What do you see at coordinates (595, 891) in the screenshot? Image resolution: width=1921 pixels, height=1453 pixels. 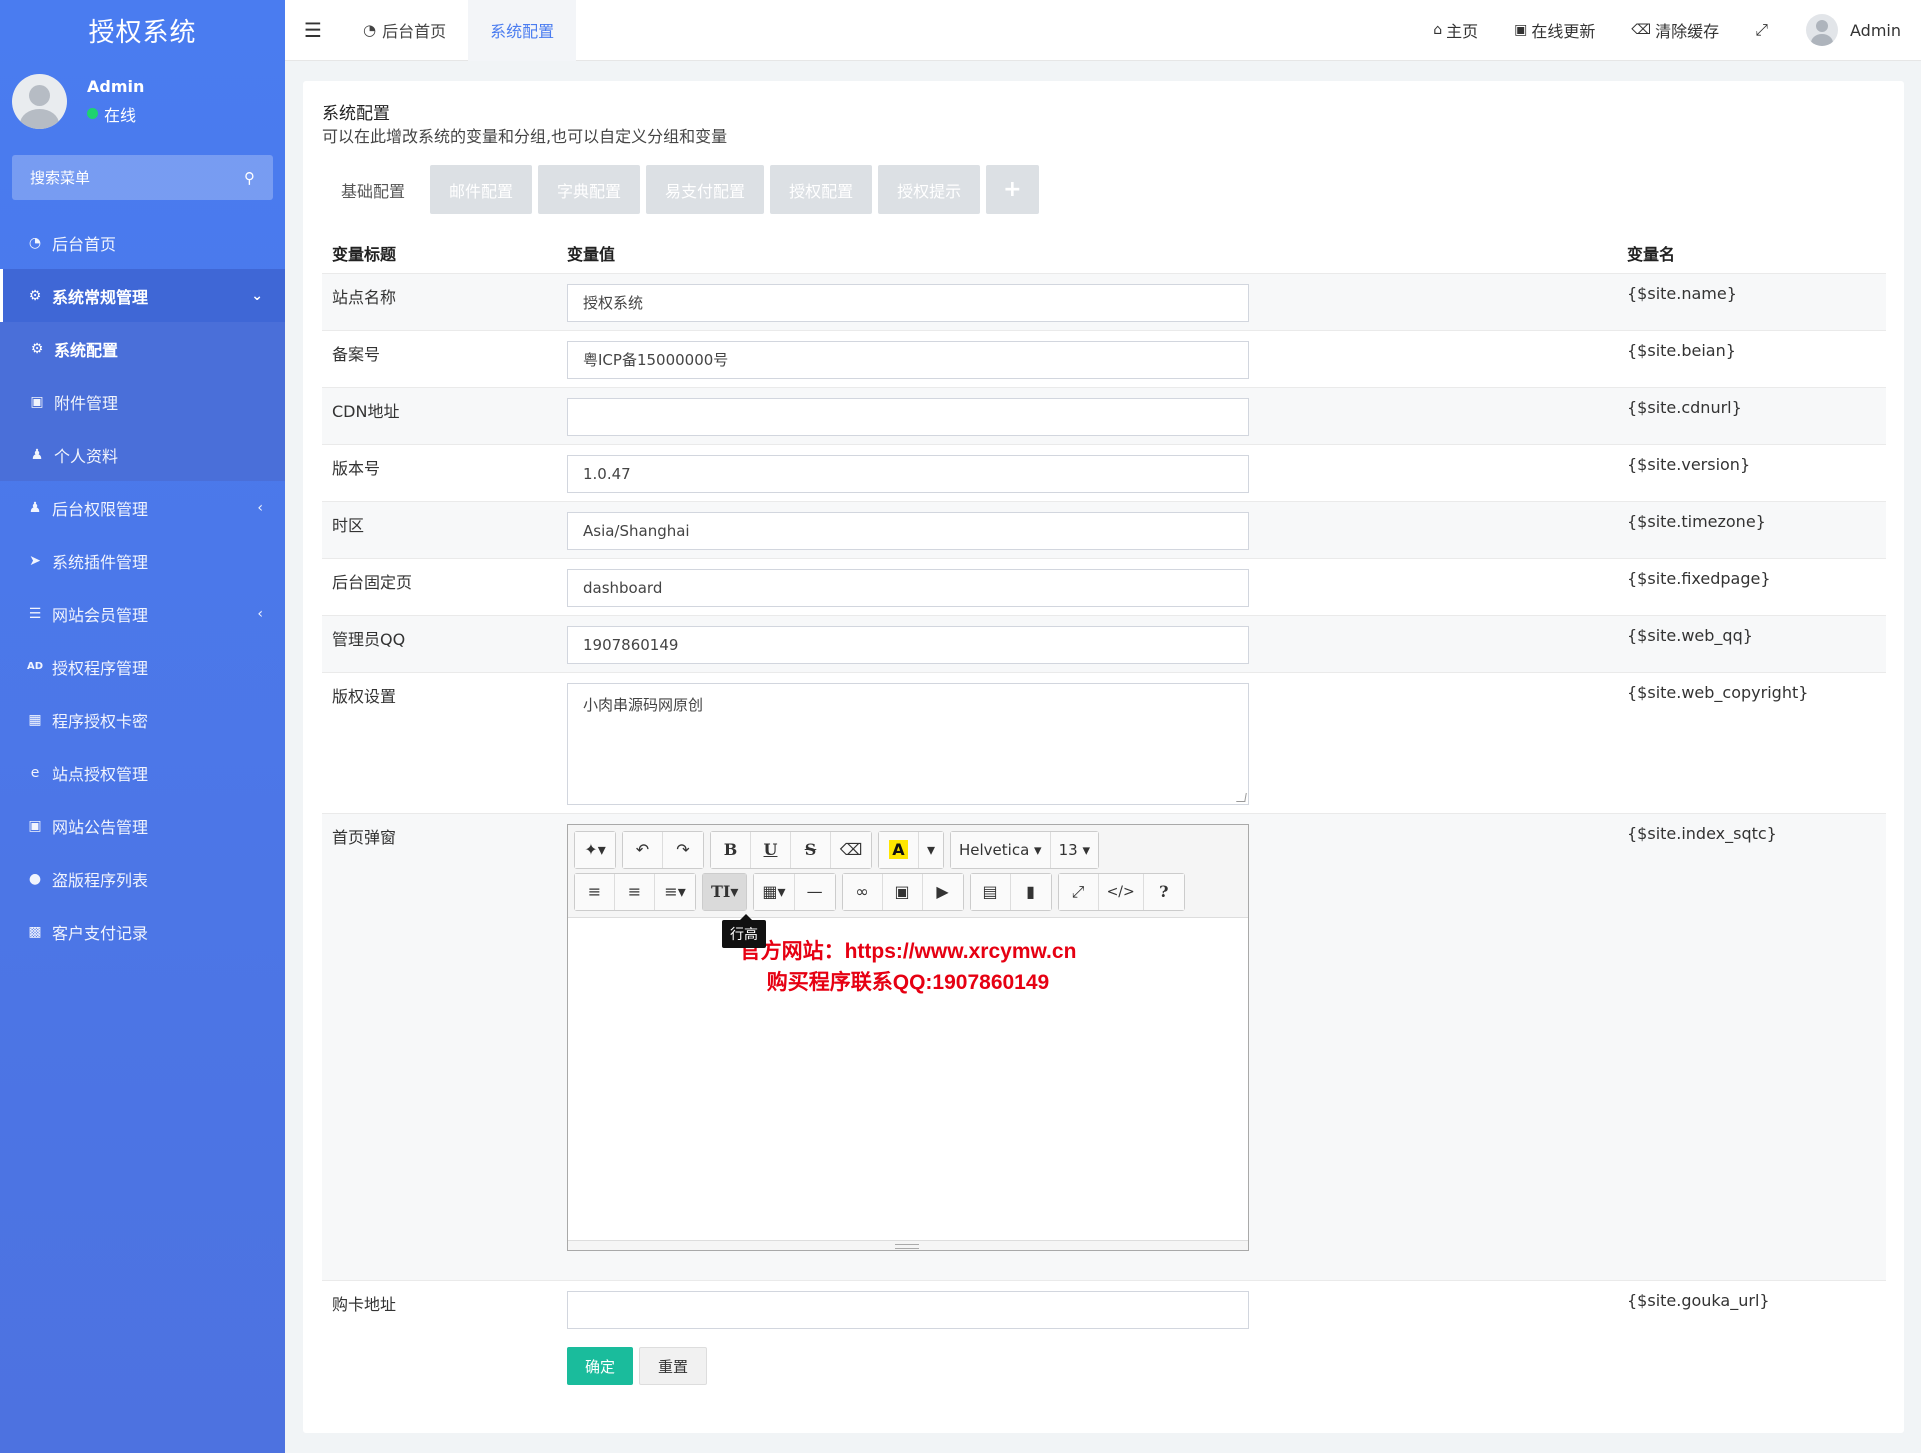 I see `unordered-list-icon: ≡` at bounding box center [595, 891].